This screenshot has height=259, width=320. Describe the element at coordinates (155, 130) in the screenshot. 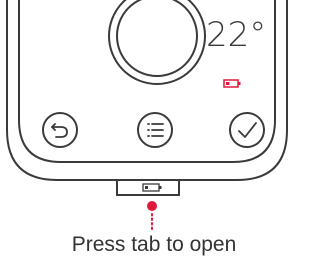

I see `menu-button` at that location.